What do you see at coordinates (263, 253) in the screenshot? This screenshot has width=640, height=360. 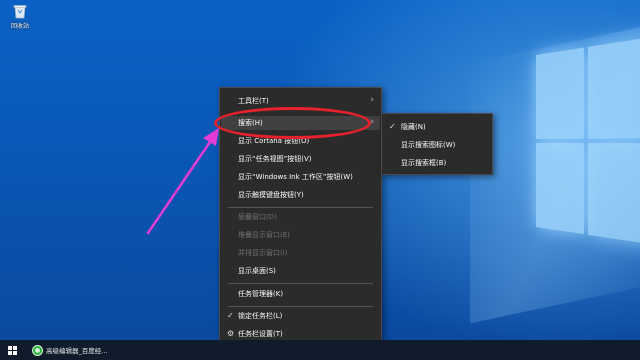 I see `menu-item-label: 并排显示窗口(I)` at bounding box center [263, 253].